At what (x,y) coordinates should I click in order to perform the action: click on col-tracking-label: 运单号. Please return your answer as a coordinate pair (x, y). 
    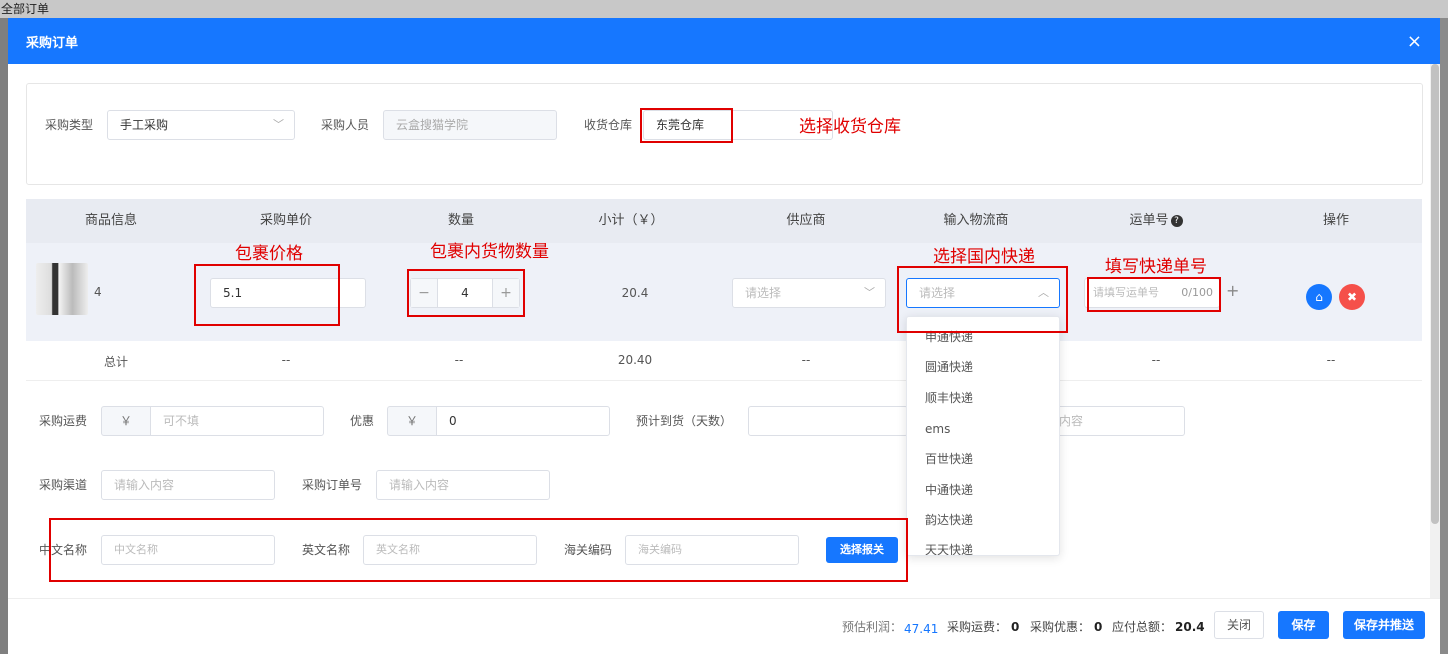
    Looking at the image, I should click on (1149, 220).